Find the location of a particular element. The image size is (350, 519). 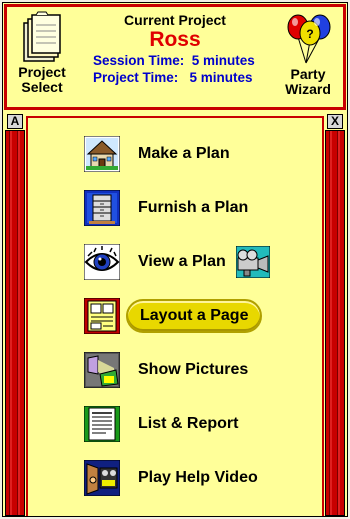

menu-item-play-help-video: Play Help Video is located at coordinates (171, 478).